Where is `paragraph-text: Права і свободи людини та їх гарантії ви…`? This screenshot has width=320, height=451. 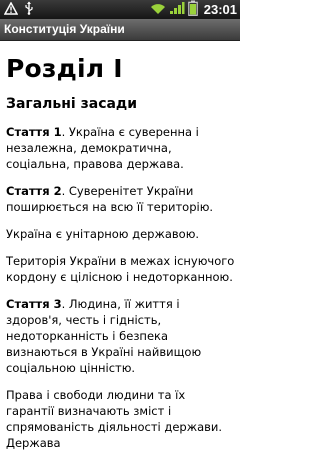
paragraph-text: Права і свободи людини та їх гарантії ви… is located at coordinates (114, 419).